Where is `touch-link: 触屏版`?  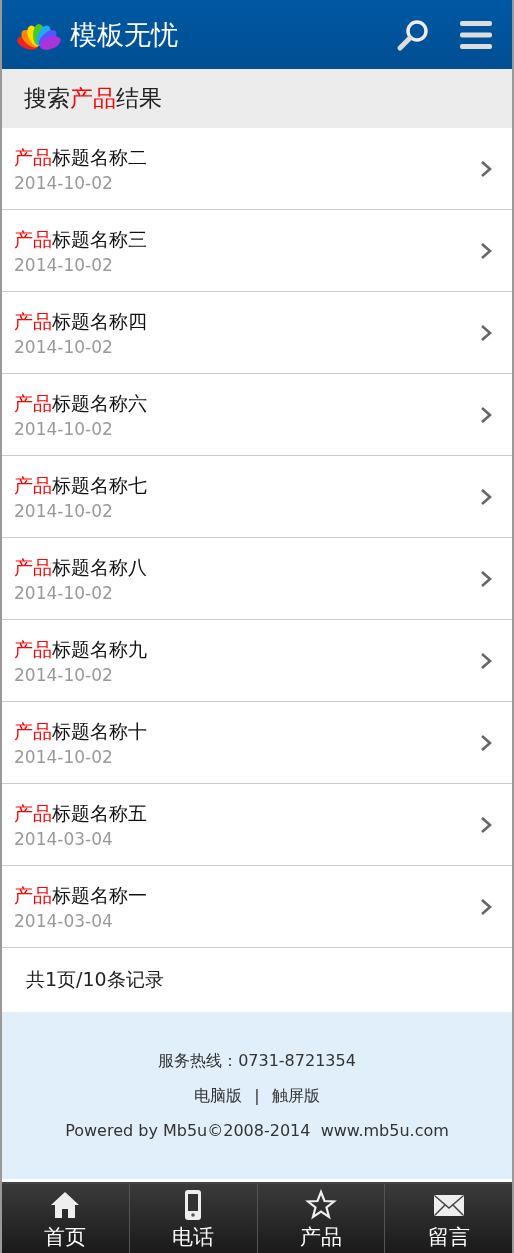
touch-link: 触屏版 is located at coordinates (295, 1096).